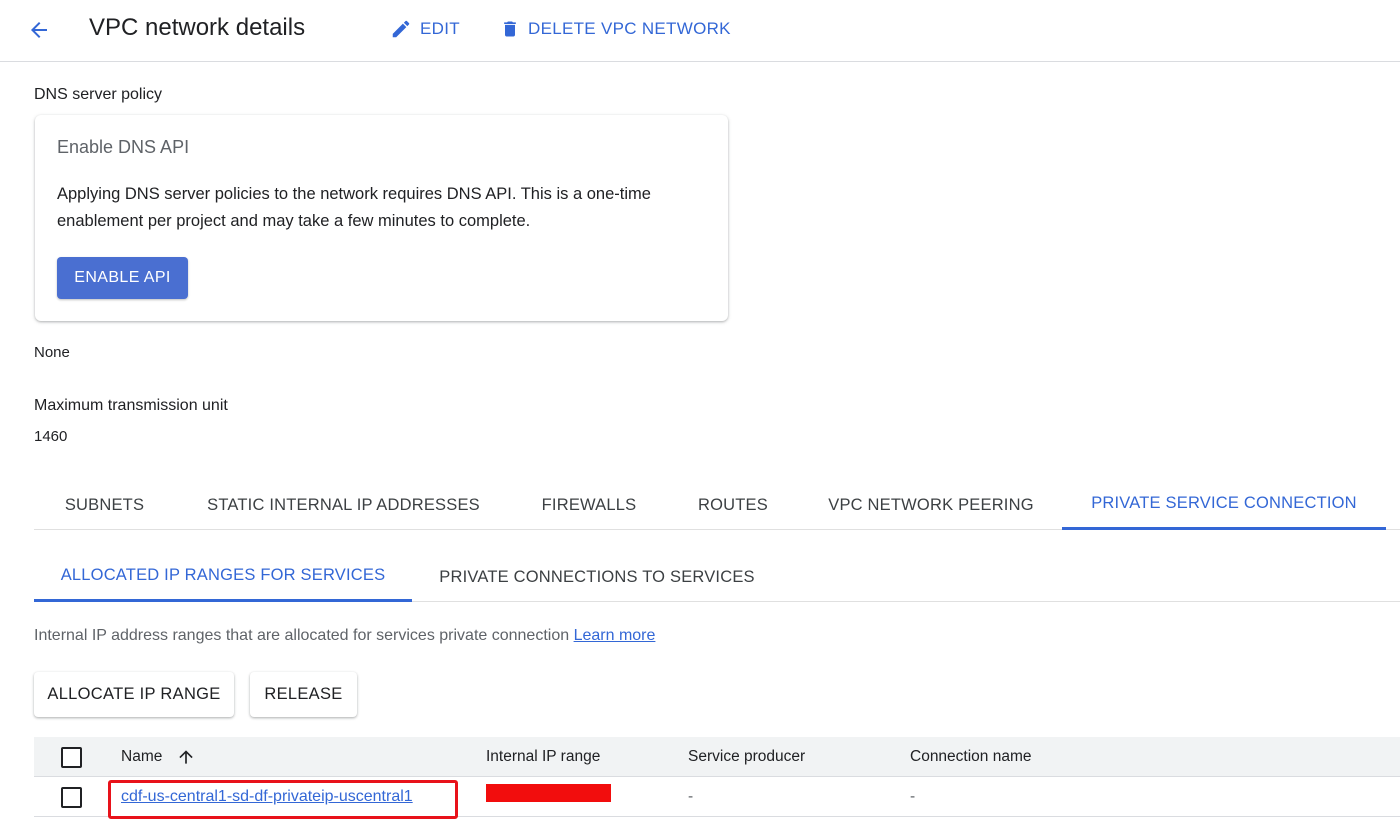 The image size is (1400, 834). I want to click on release-button: RELEASE, so click(303, 694).